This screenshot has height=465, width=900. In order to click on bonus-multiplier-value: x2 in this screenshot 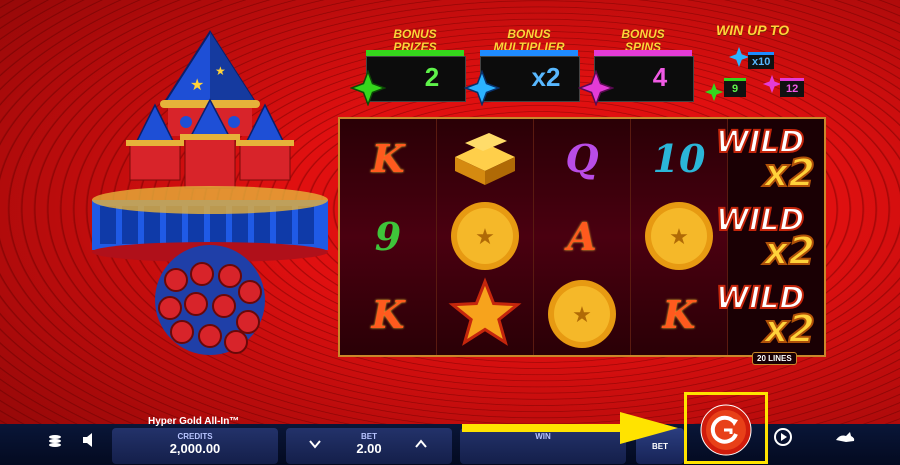, I will do `click(546, 77)`.